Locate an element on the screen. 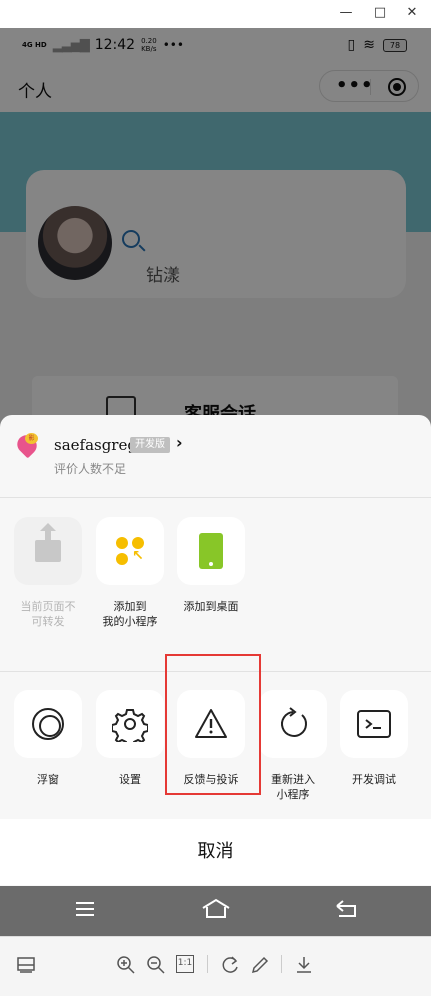 Image resolution: width=431 pixels, height=996 pixels. pen-icon is located at coordinates (260, 965).